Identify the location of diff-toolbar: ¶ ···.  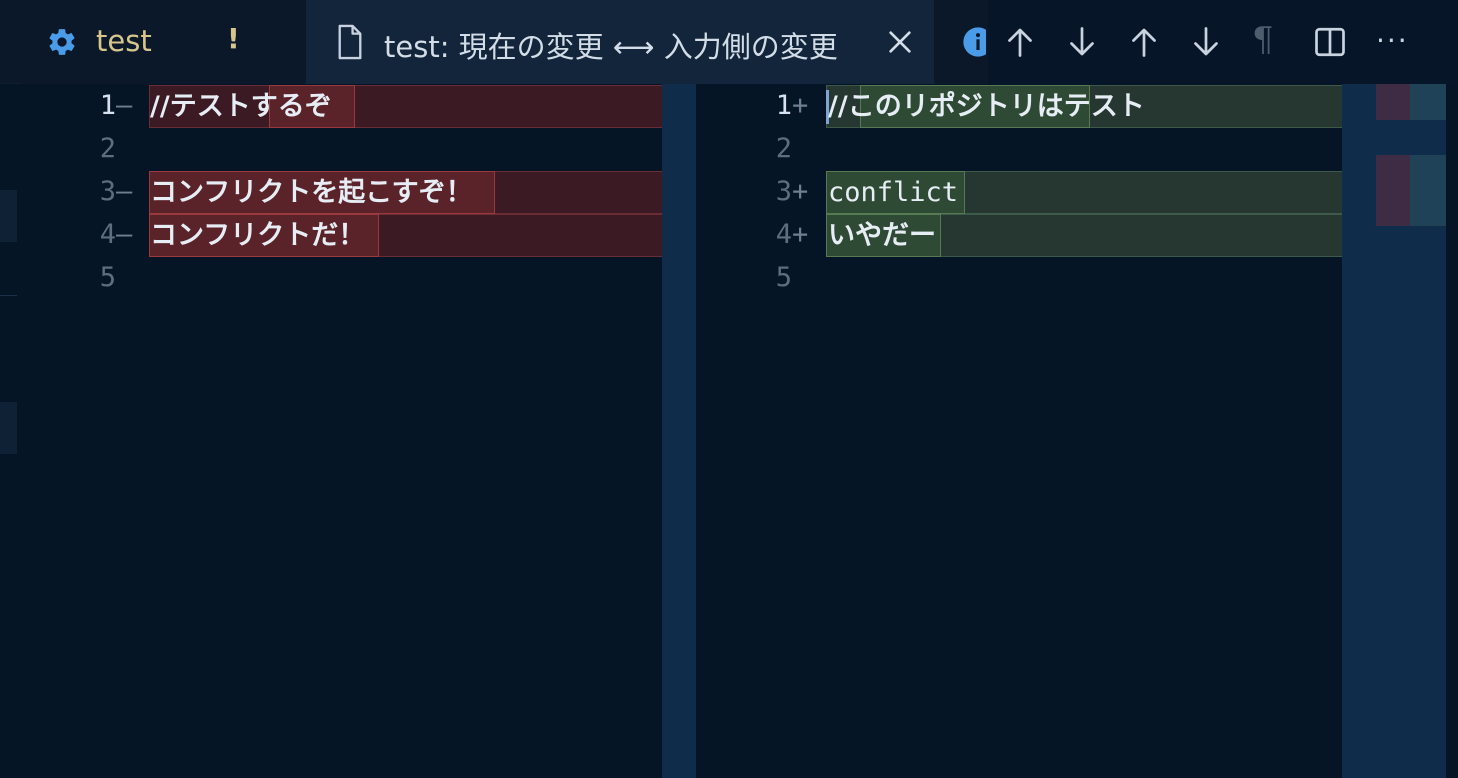
(1223, 42).